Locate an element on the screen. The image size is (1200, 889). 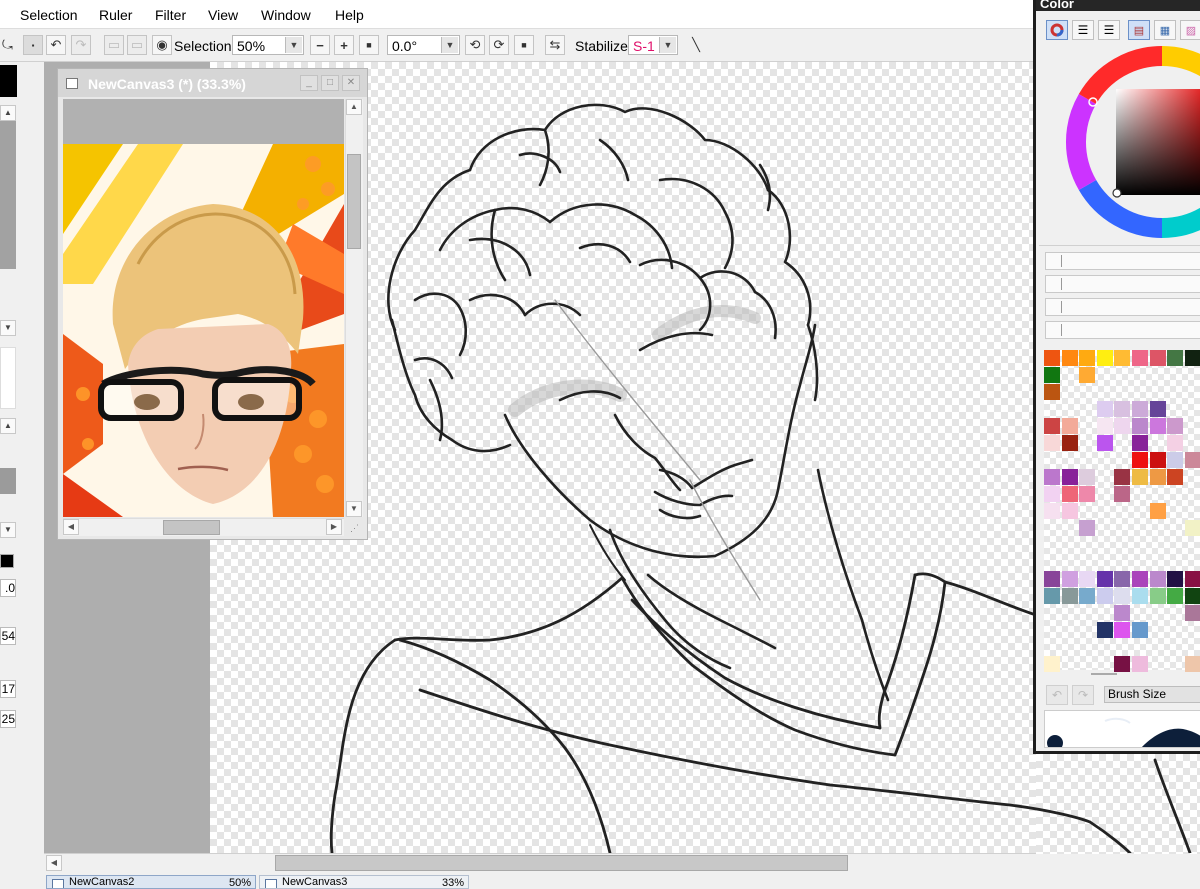
reference-canvas-window: NewCanvas3 (*) (33.3%) _ □ ✕ ▲ ▼ ◀ ▶ ⋰ is located at coordinates (212, 304).